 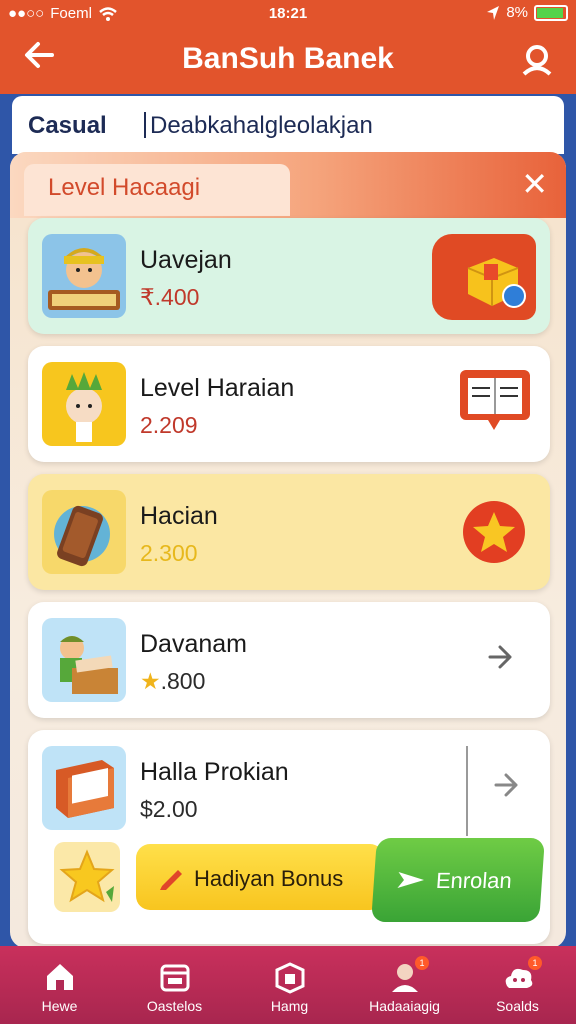 I want to click on list-item: Davanam ★.800, so click(x=289, y=660).